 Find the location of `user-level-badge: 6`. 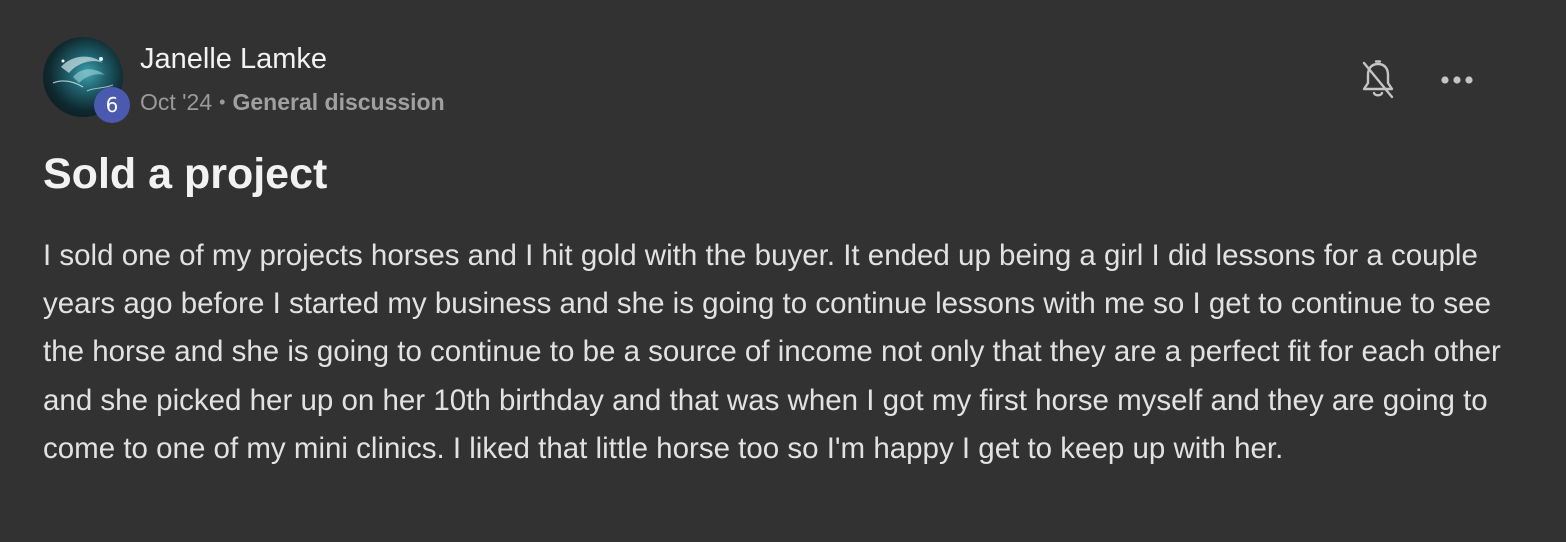

user-level-badge: 6 is located at coordinates (112, 105).